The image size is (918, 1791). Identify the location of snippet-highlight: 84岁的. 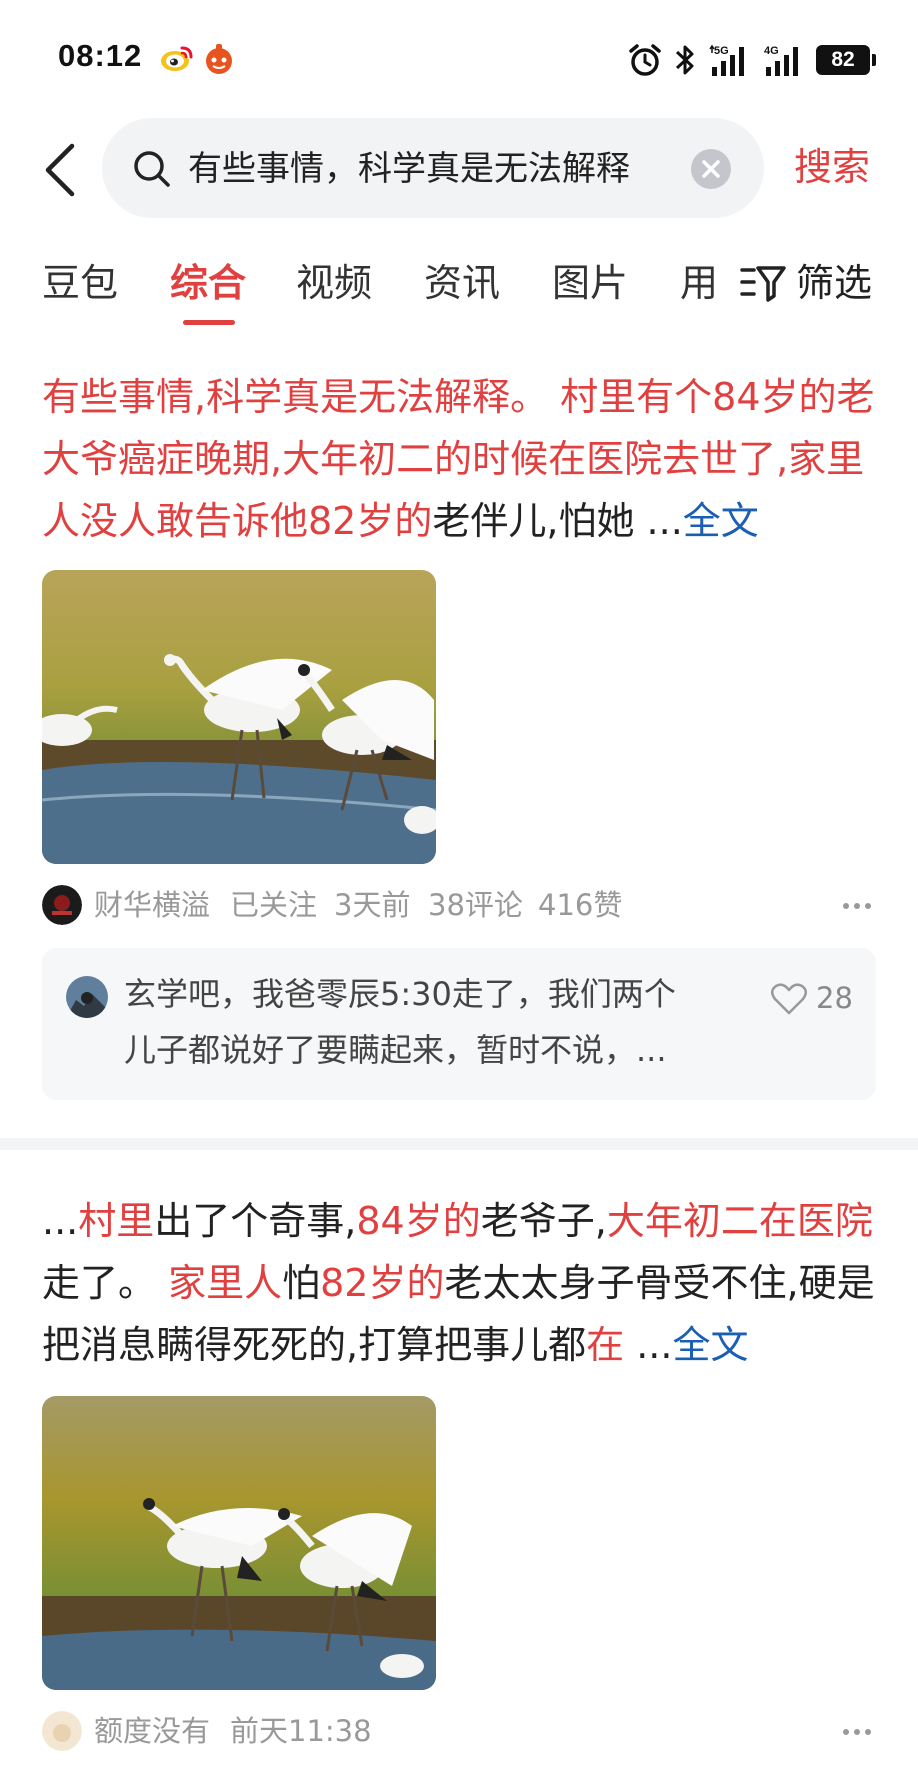
(418, 1221).